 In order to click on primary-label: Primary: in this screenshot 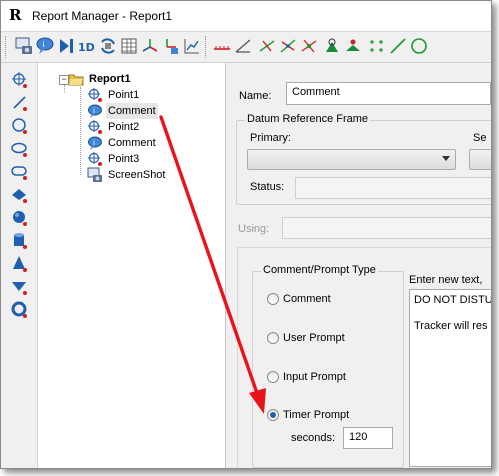, I will do `click(270, 138)`.